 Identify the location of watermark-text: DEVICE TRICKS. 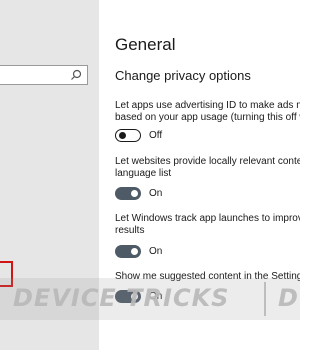
(121, 298).